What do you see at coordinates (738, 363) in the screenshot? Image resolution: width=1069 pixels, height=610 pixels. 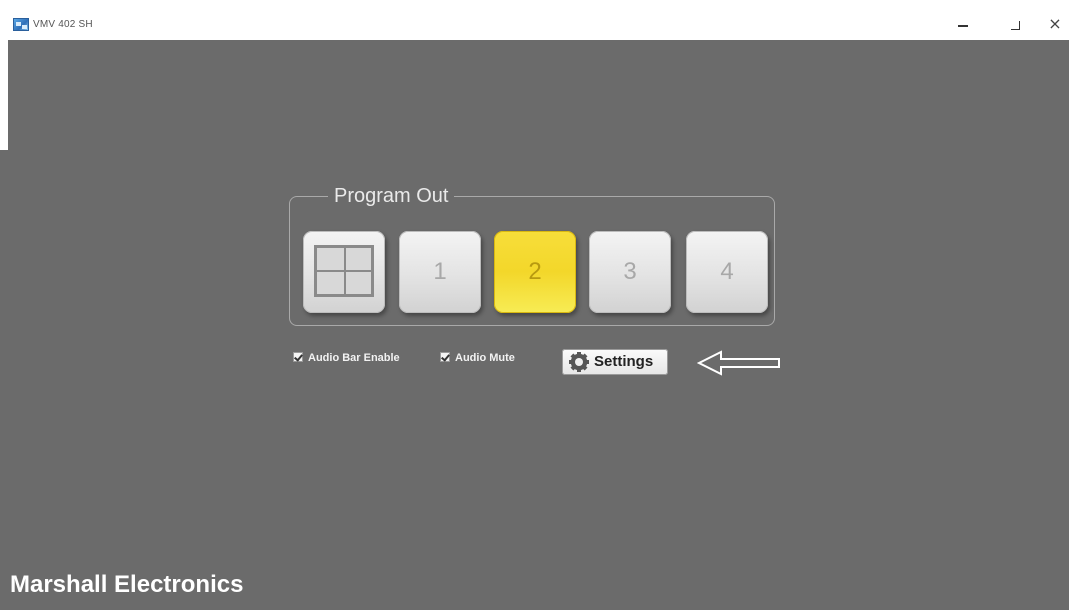 I see `arrow-left-icon` at bounding box center [738, 363].